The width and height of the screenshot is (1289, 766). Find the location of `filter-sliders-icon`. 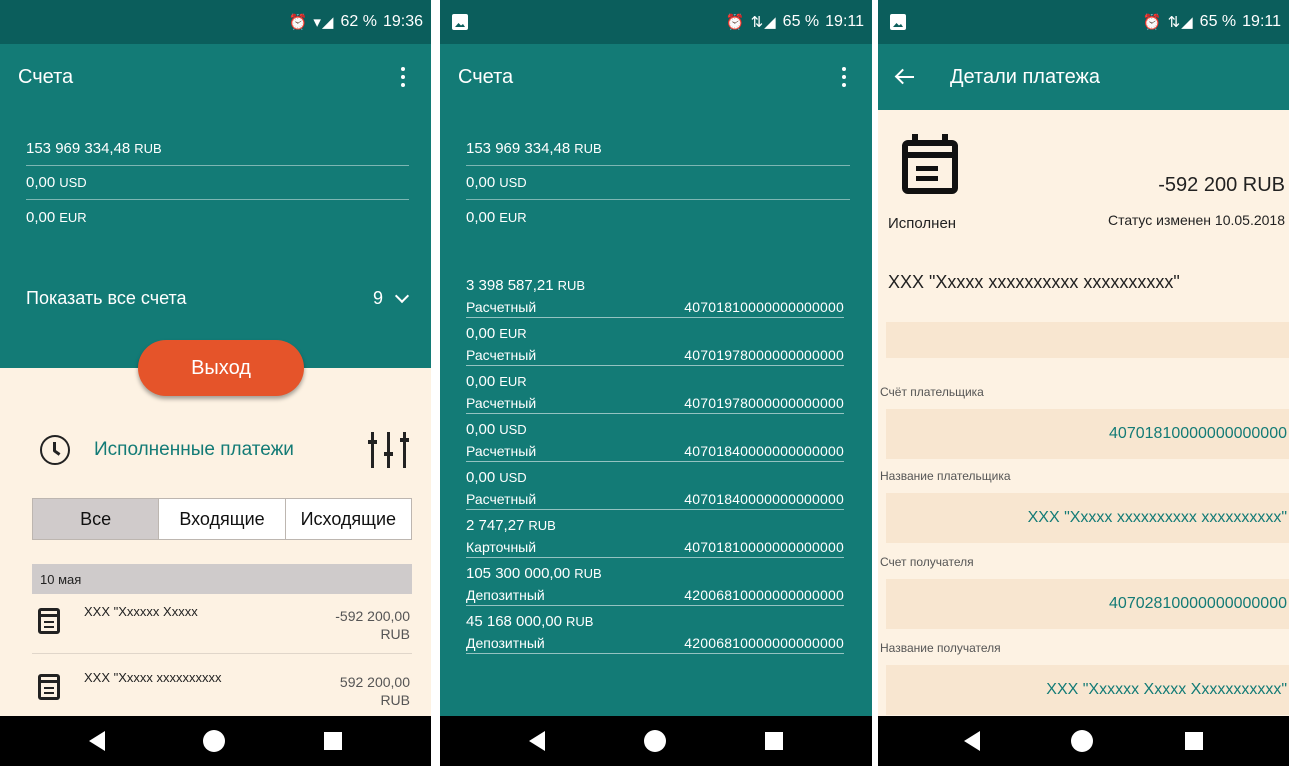

filter-sliders-icon is located at coordinates (389, 450).